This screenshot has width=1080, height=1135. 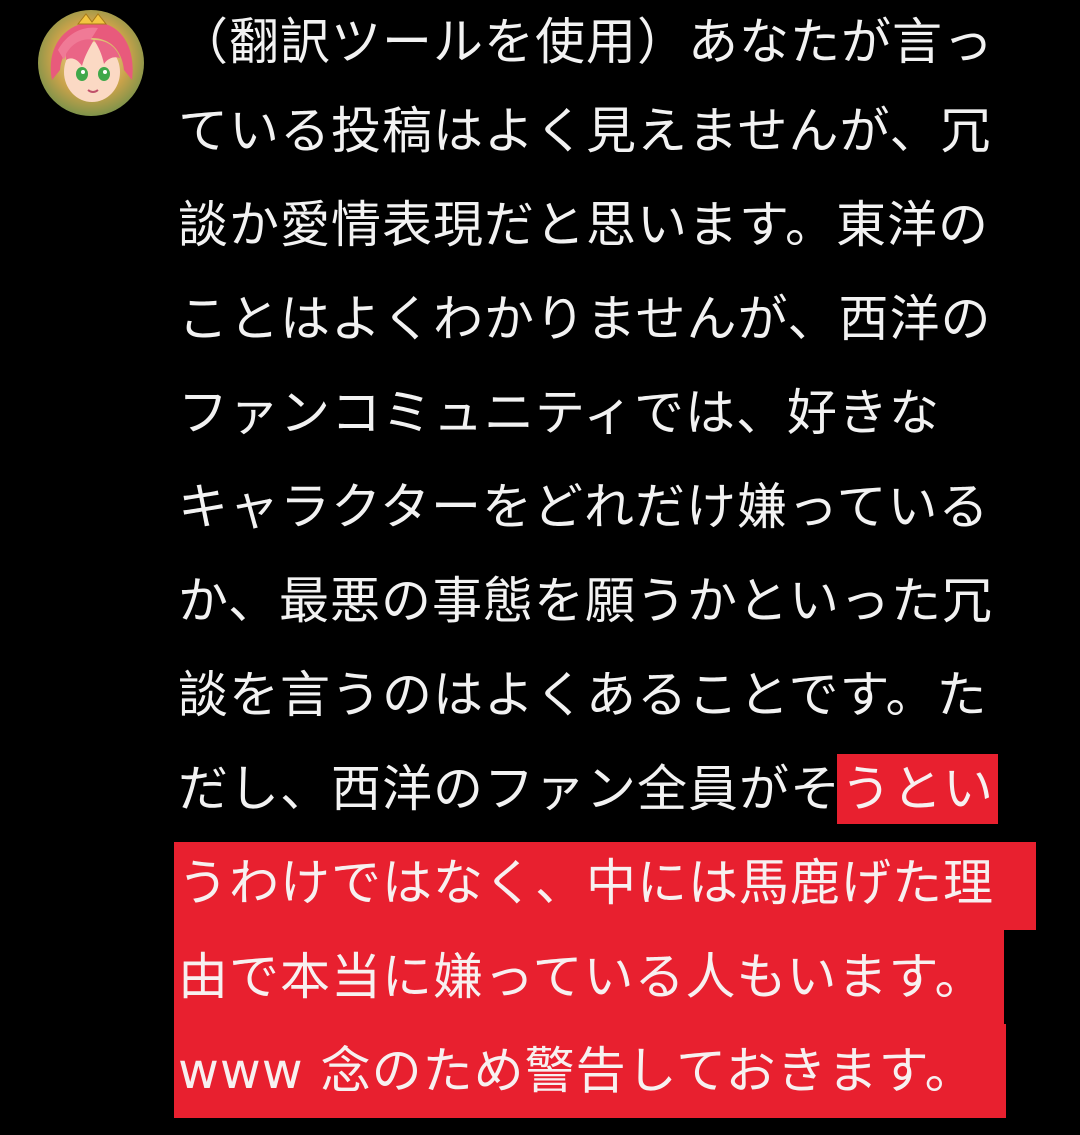 What do you see at coordinates (583, 225) in the screenshot?
I see `comment-line-3: 談か愛情表現だと思います。東洋の` at bounding box center [583, 225].